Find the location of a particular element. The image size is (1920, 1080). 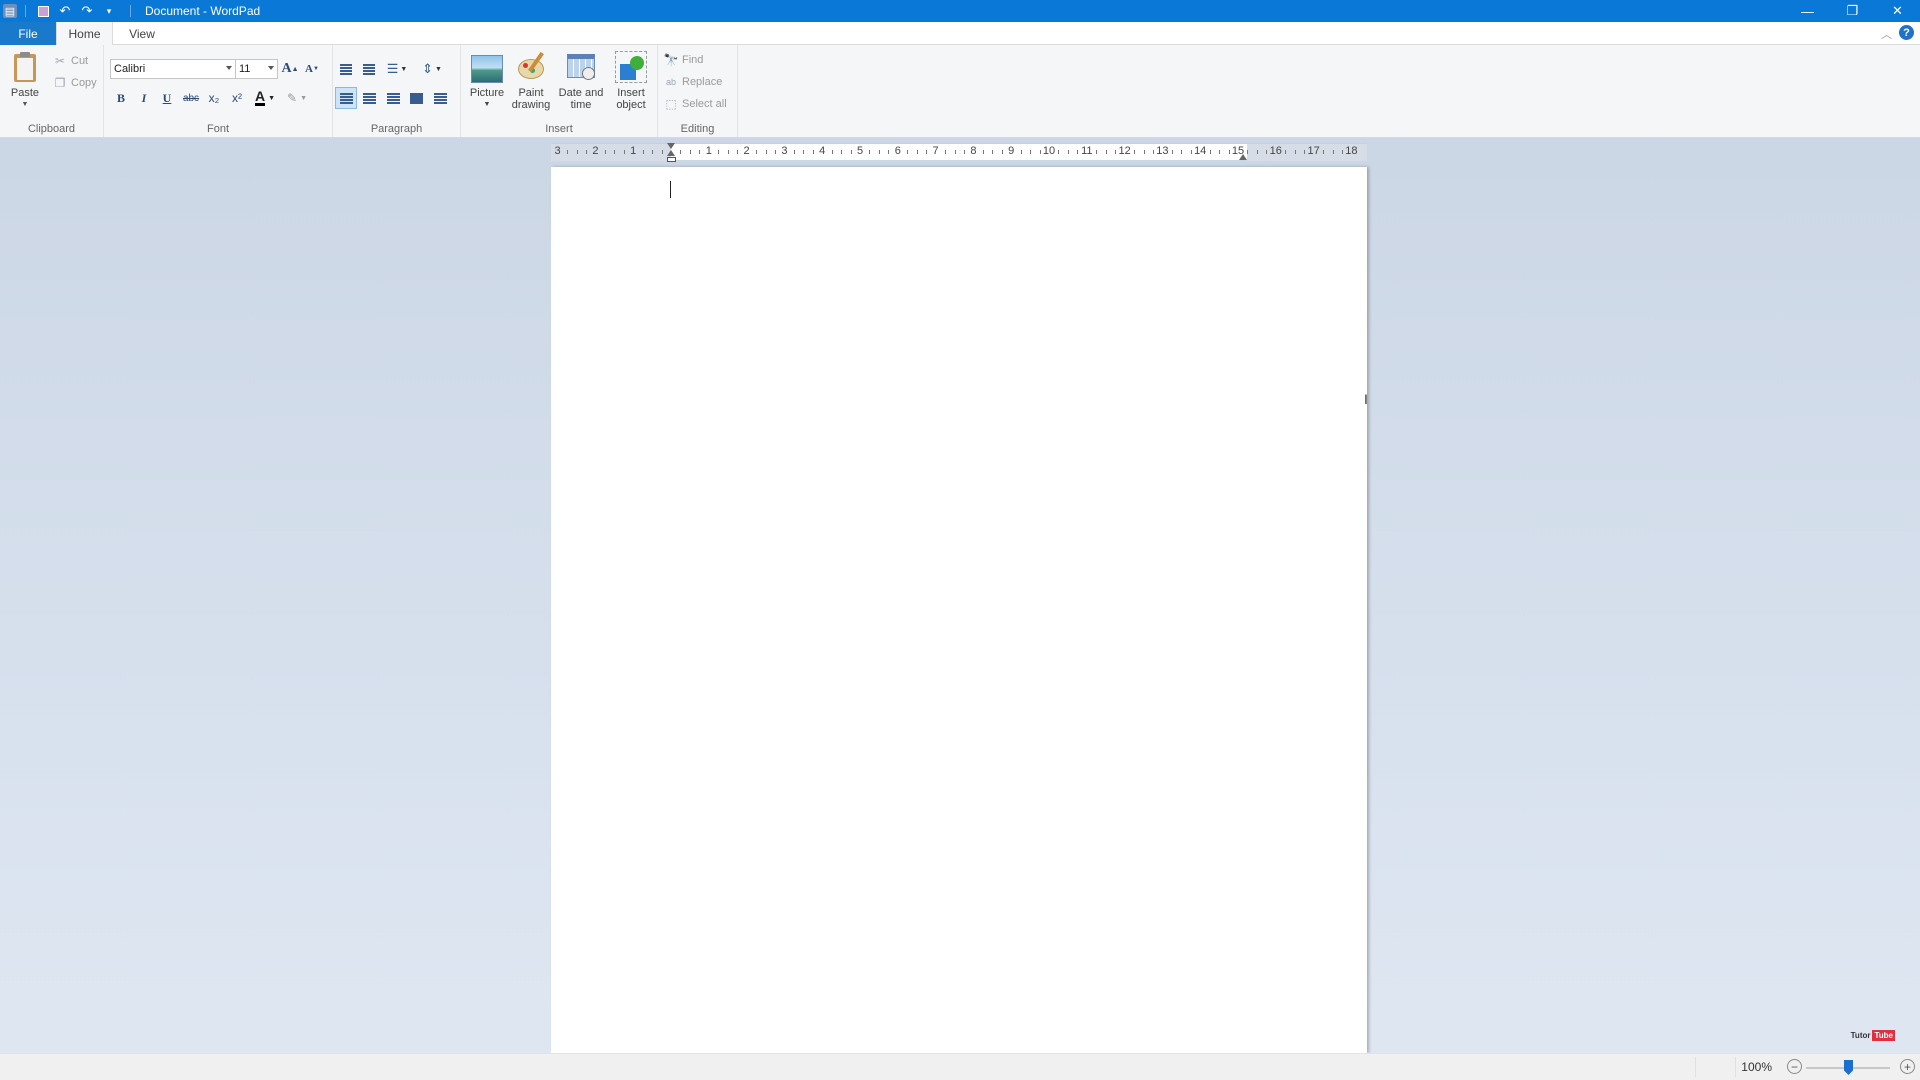

select-all-button: ⬚ Select all is located at coordinates (694, 104).